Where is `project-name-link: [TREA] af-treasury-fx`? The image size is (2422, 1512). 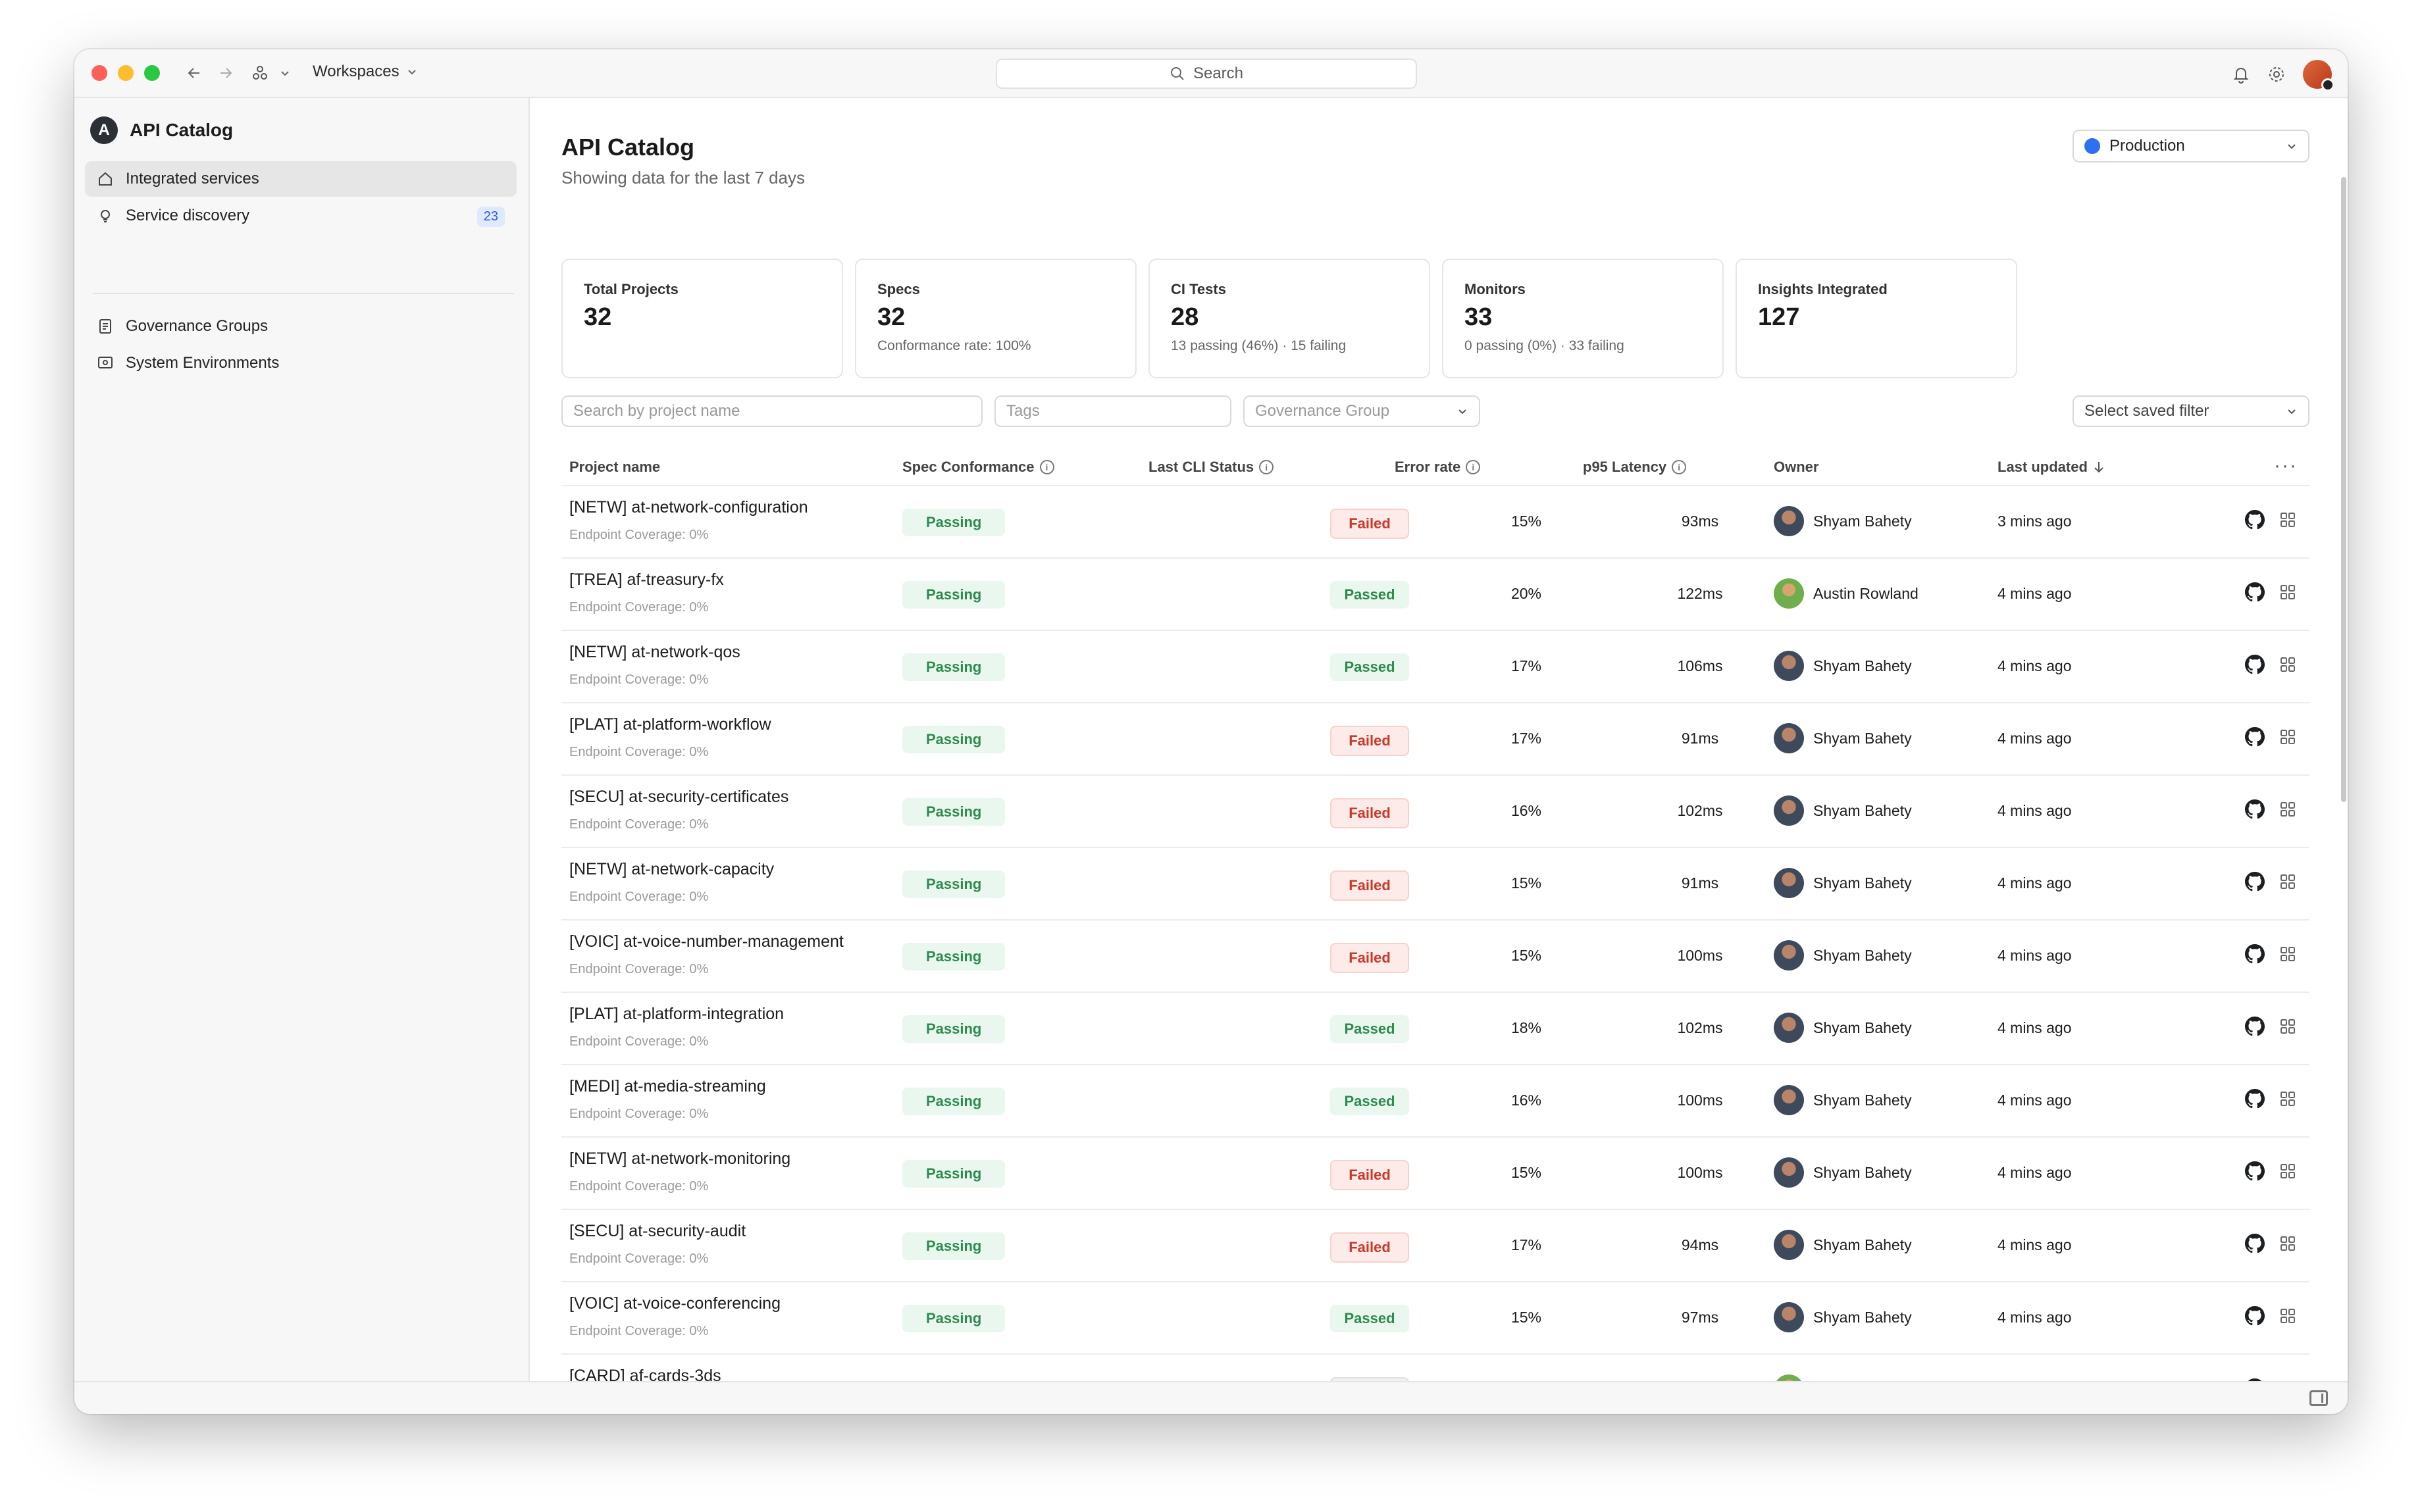 project-name-link: [TREA] af-treasury-fx is located at coordinates (646, 580).